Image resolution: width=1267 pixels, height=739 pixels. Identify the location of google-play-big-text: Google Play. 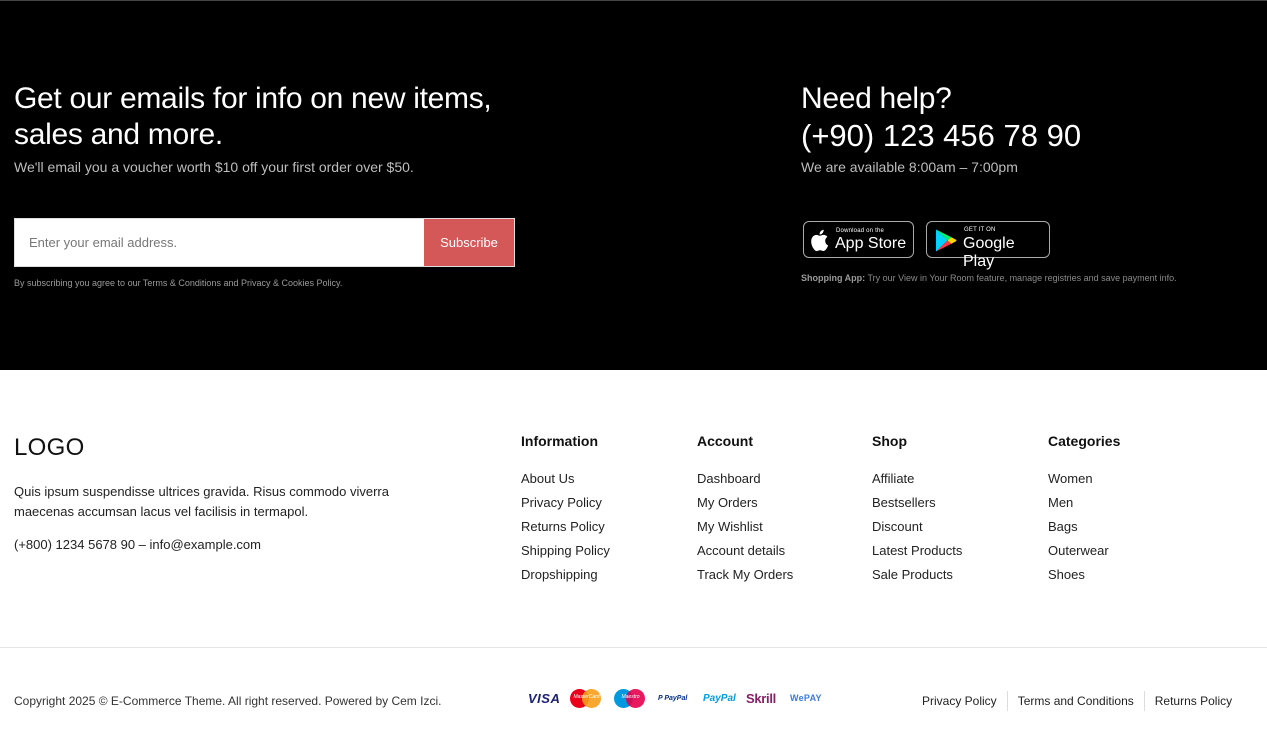
(989, 252).